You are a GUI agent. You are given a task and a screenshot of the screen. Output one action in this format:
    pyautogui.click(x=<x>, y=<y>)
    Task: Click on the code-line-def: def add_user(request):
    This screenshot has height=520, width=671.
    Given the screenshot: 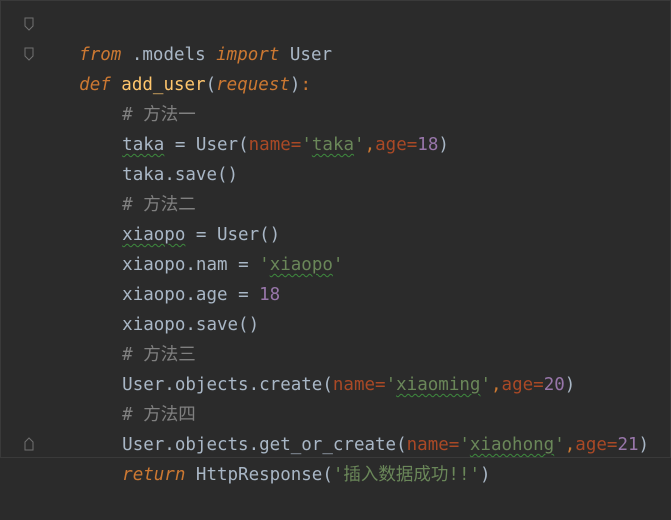 What is the action you would take?
    pyautogui.click(x=174, y=67)
    